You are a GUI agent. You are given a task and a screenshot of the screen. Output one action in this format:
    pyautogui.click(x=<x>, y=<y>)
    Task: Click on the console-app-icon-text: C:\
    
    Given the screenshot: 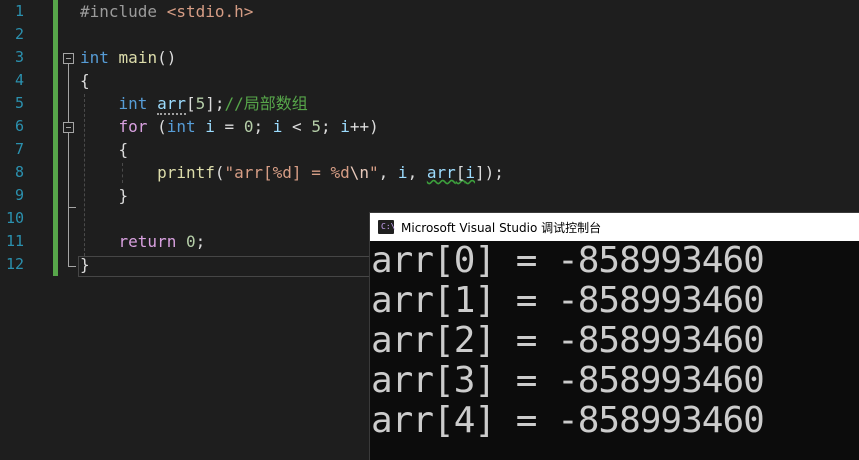 What is the action you would take?
    pyautogui.click(x=388, y=226)
    